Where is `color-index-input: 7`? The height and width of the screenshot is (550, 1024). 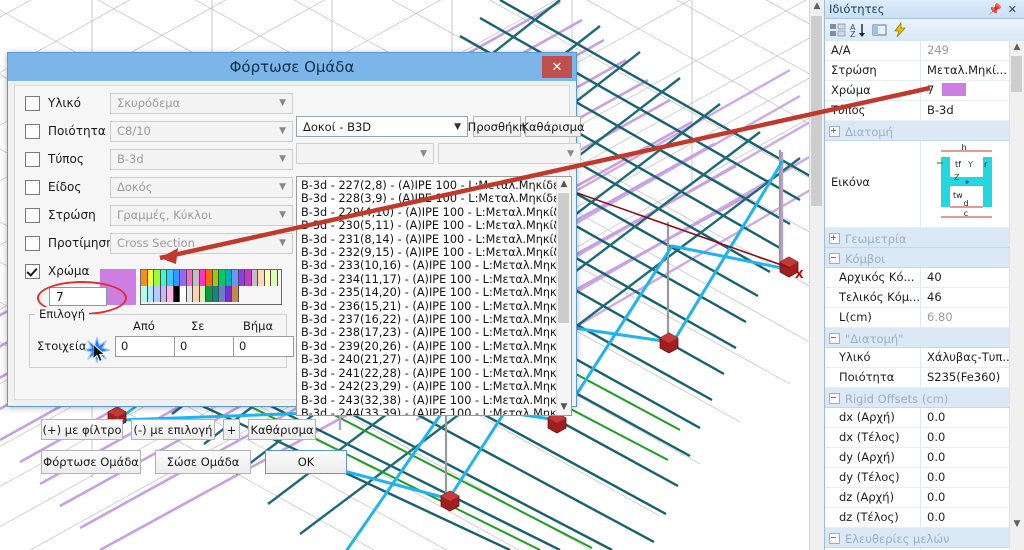 color-index-input: 7 is located at coordinates (78, 296).